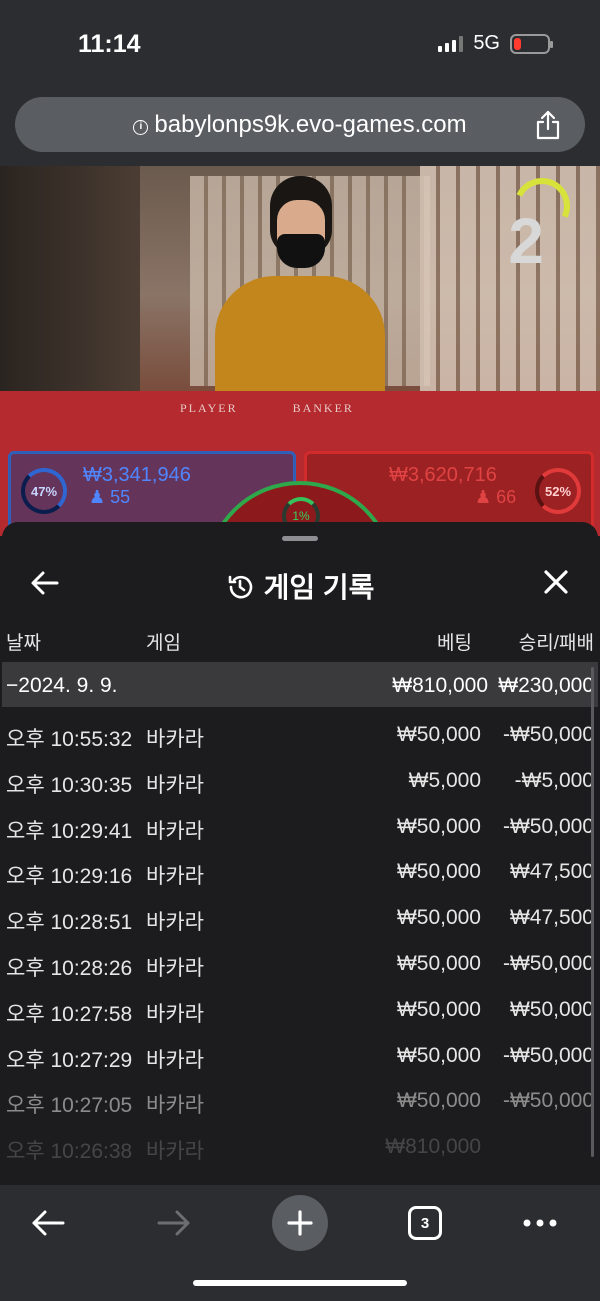  What do you see at coordinates (137, 475) in the screenshot?
I see `player-bet-amount: ₩3,341,946` at bounding box center [137, 475].